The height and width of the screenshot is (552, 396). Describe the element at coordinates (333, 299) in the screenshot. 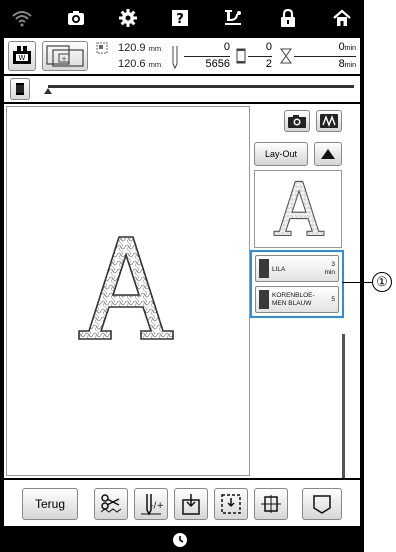

I see `color-time: 5` at that location.